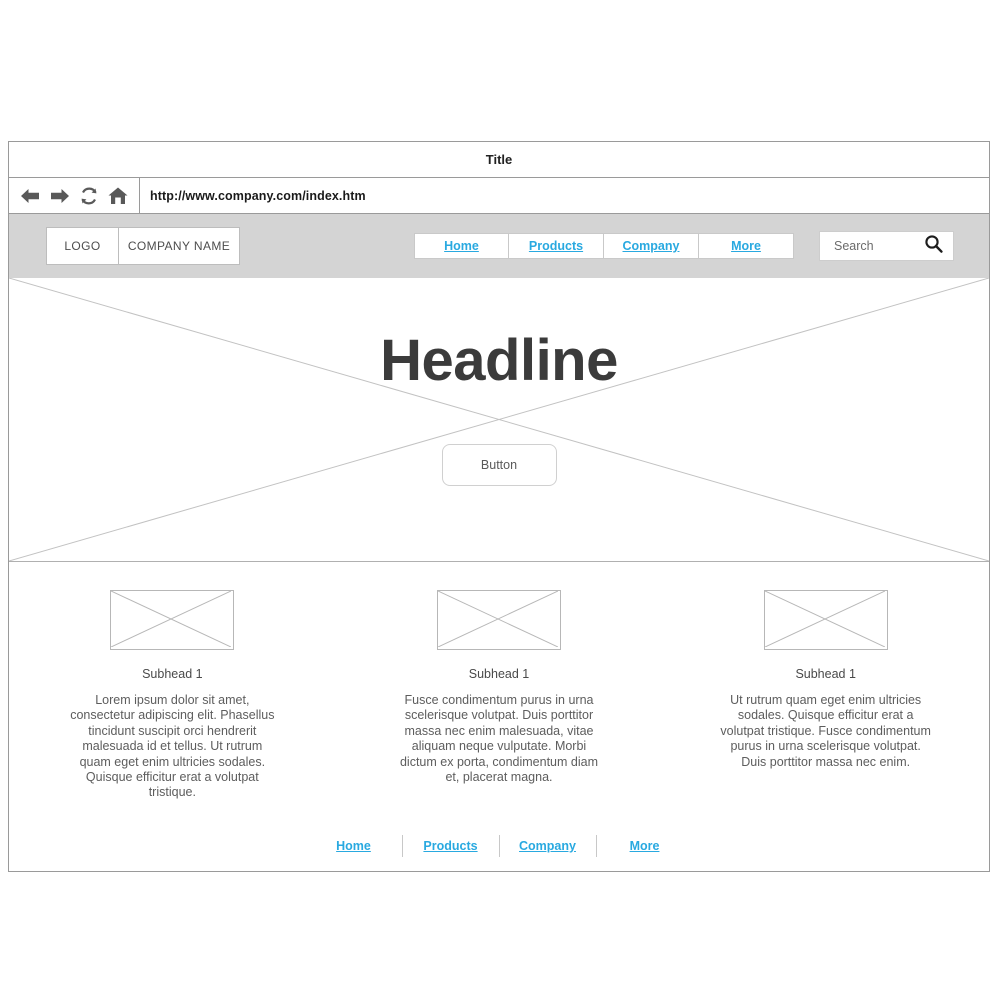 The image size is (1000, 1000). I want to click on footer-link-more: More, so click(645, 846).